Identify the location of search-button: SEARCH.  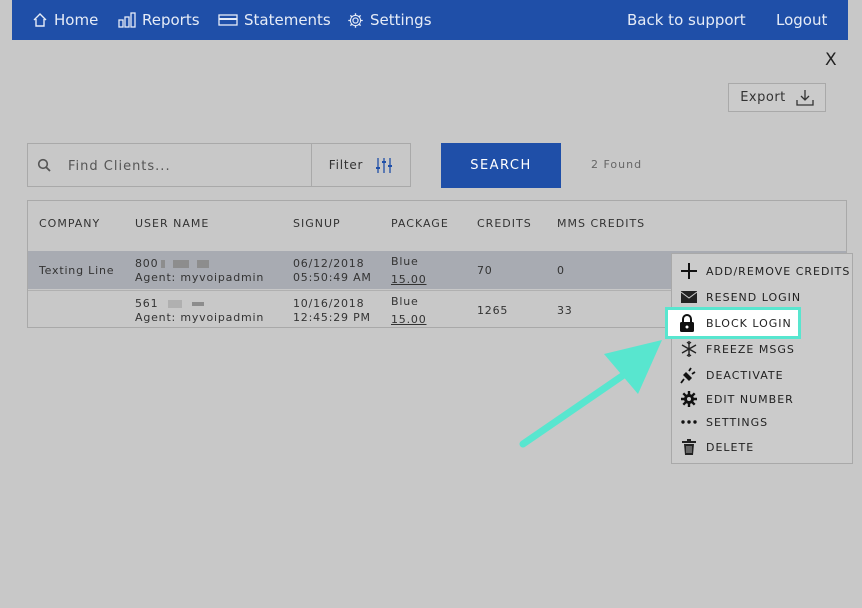
(501, 165).